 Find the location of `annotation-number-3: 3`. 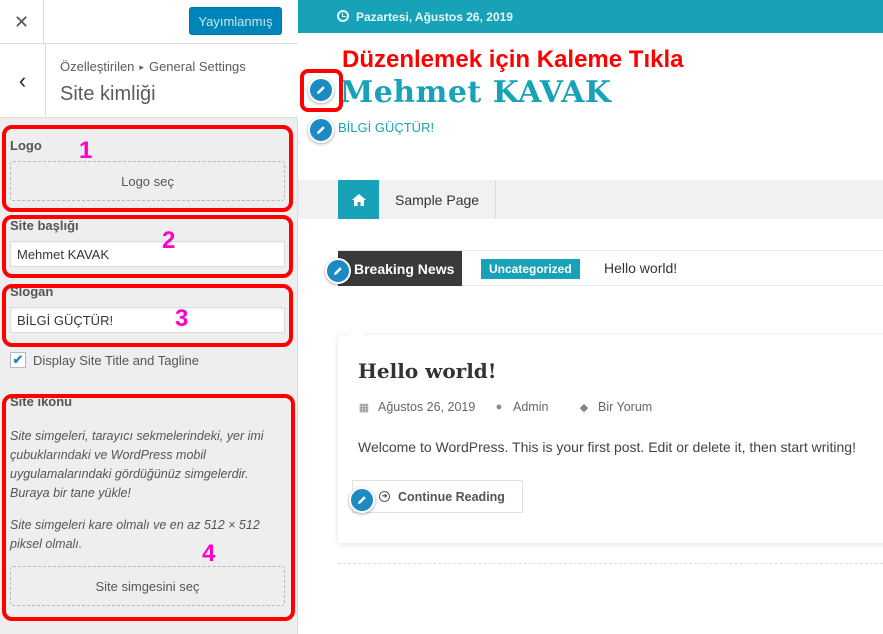

annotation-number-3: 3 is located at coordinates (182, 318).